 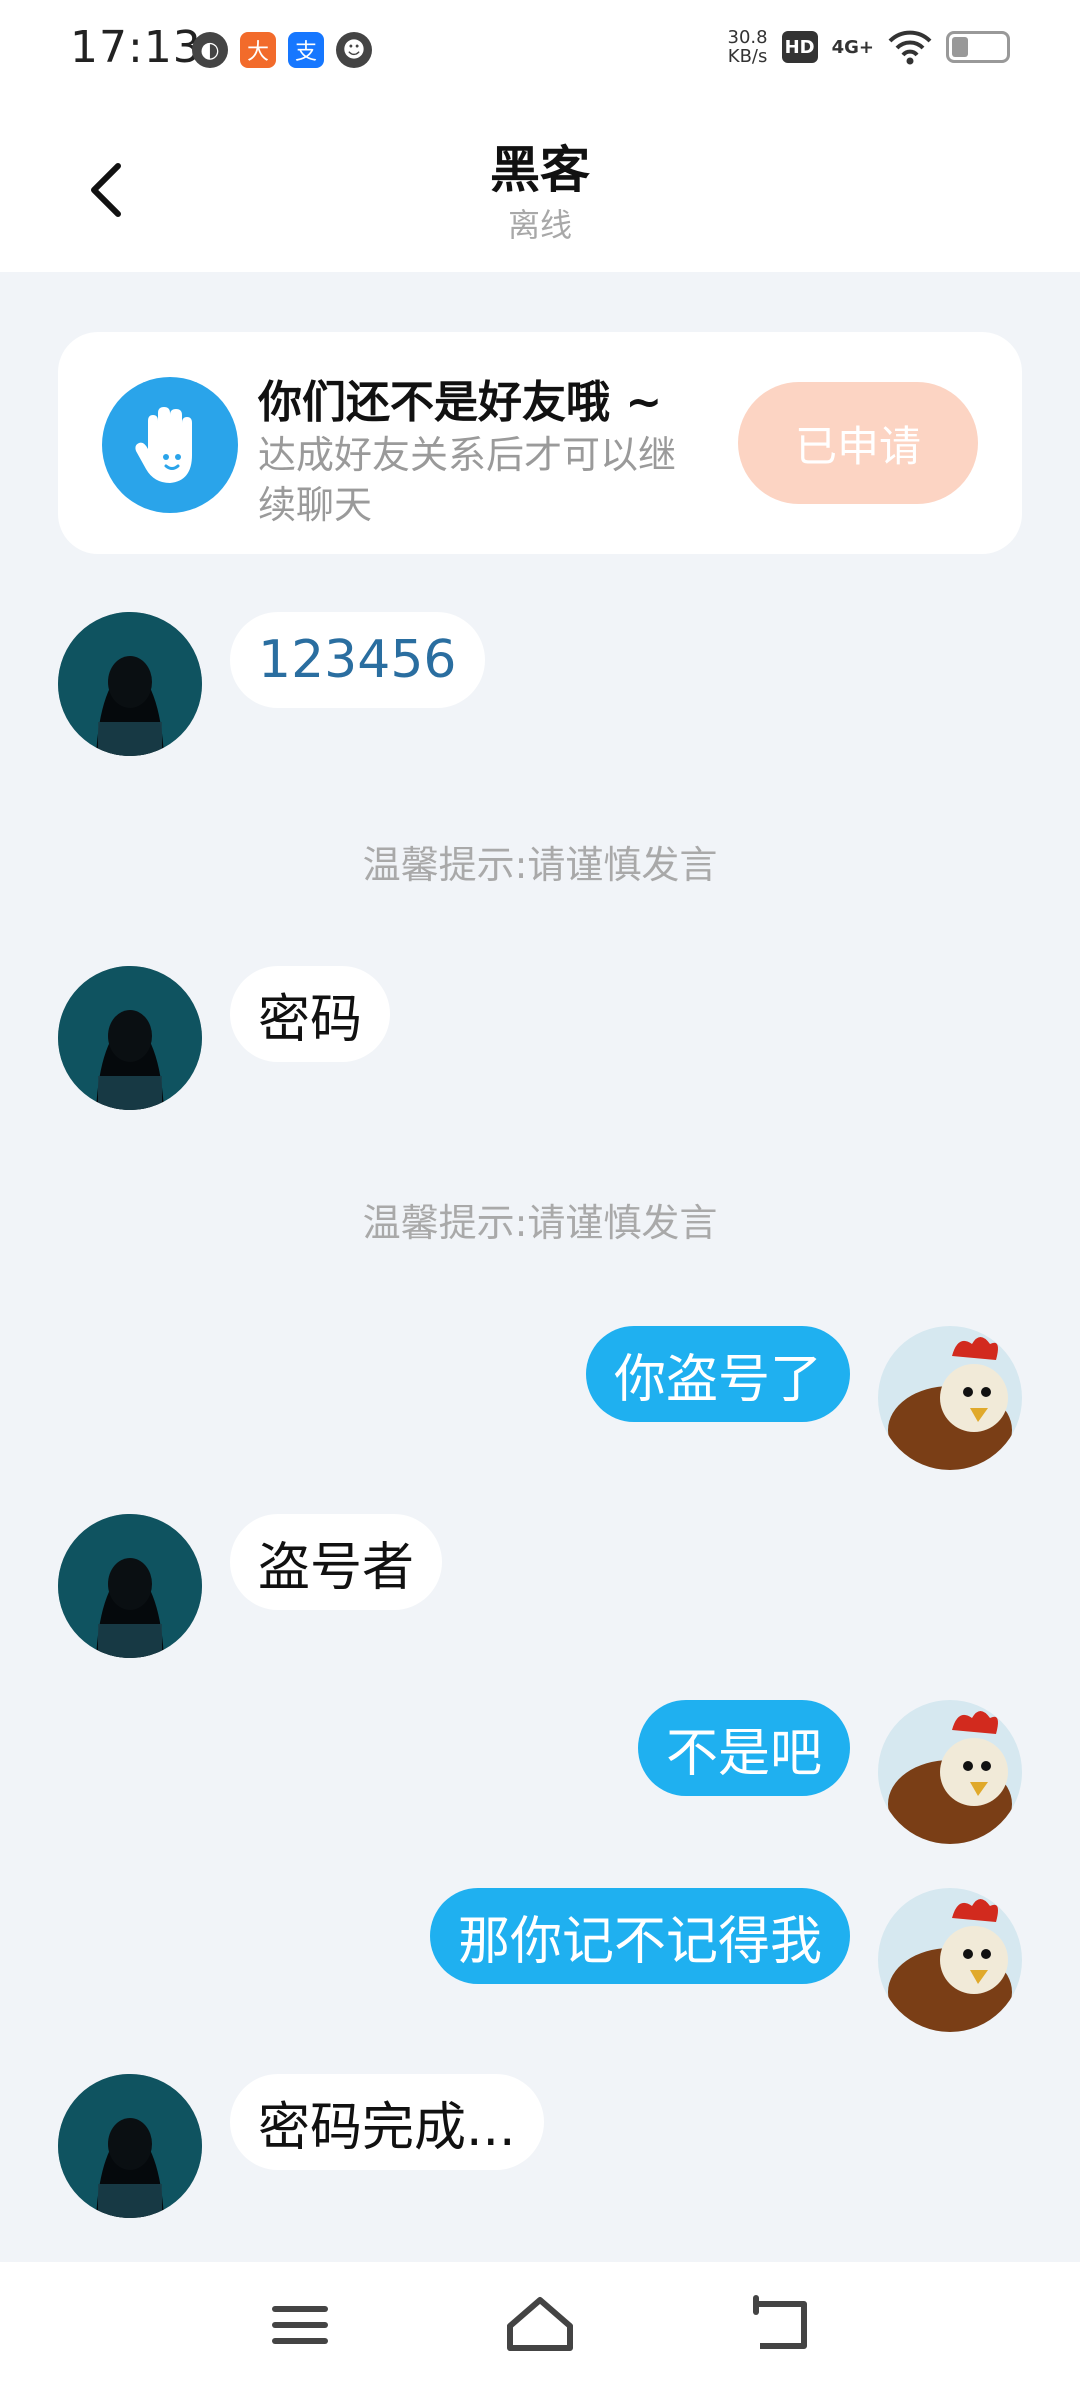 I want to click on back-icon, so click(x=780, y=2322).